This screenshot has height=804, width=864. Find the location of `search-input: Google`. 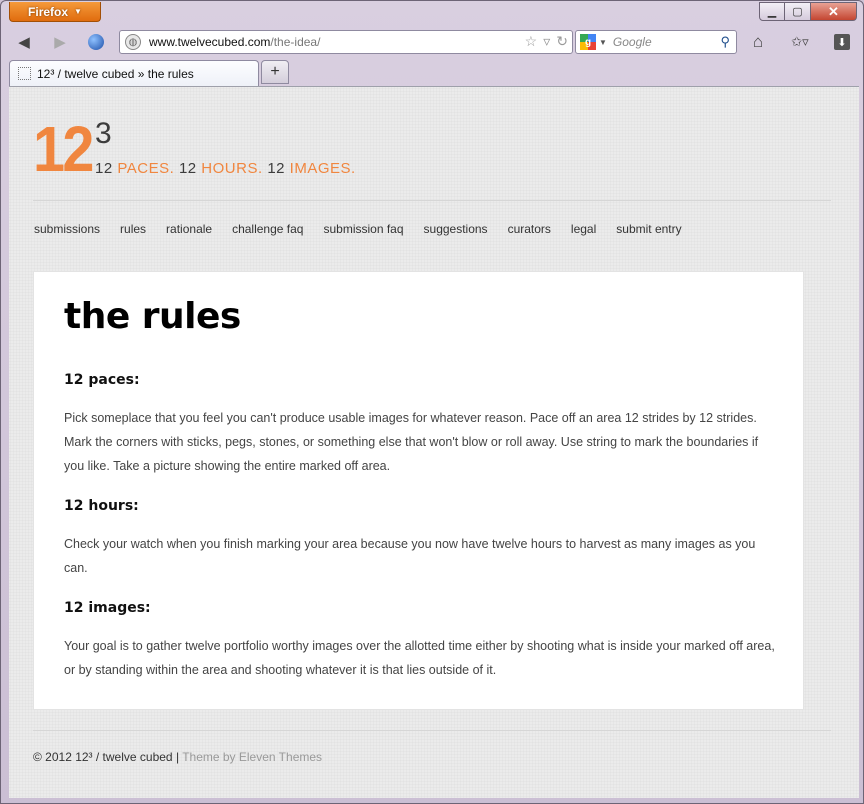

search-input: Google is located at coordinates (667, 42).